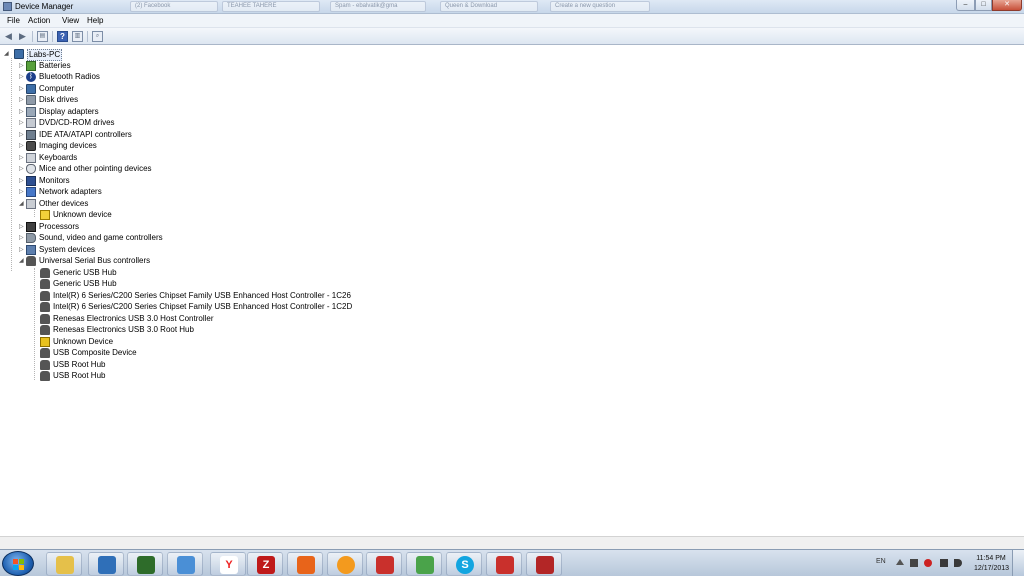  I want to click on taskbar-media-center, so click(145, 564).